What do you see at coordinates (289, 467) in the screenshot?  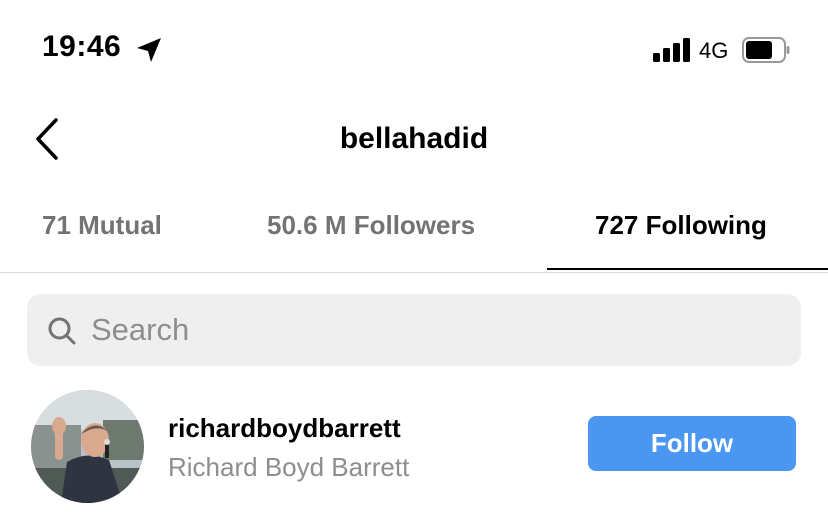 I see `full-name: Richard Boyd Barrett` at bounding box center [289, 467].